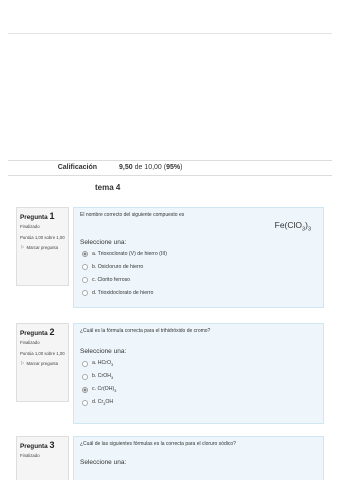 The width and height of the screenshot is (340, 480). Describe the element at coordinates (52, 332) in the screenshot. I see `question-number: 2` at that location.